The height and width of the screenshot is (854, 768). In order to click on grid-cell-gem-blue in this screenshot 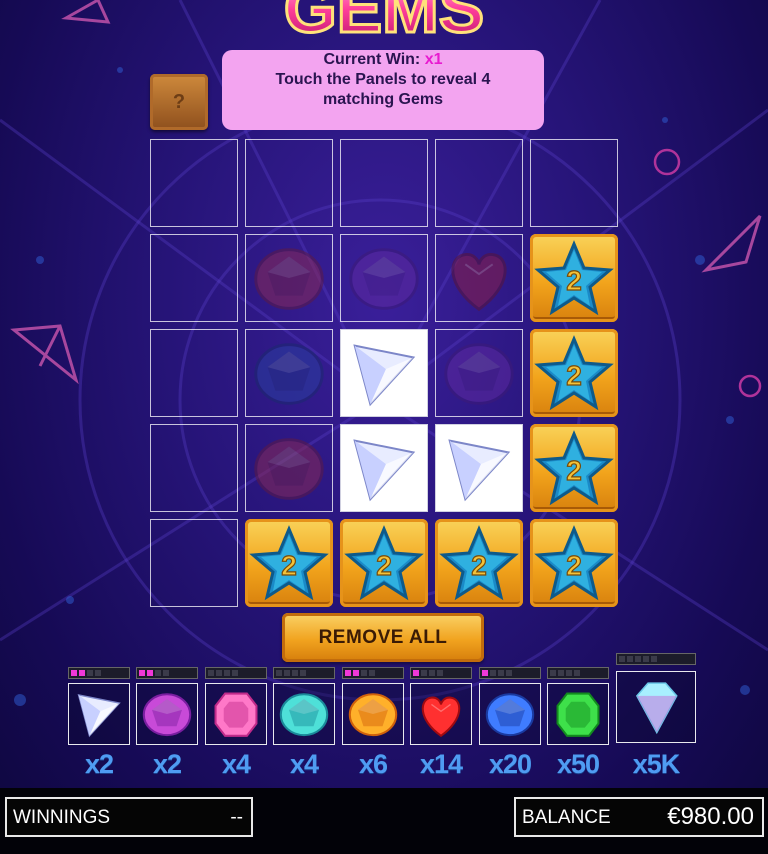, I will do `click(289, 373)`.